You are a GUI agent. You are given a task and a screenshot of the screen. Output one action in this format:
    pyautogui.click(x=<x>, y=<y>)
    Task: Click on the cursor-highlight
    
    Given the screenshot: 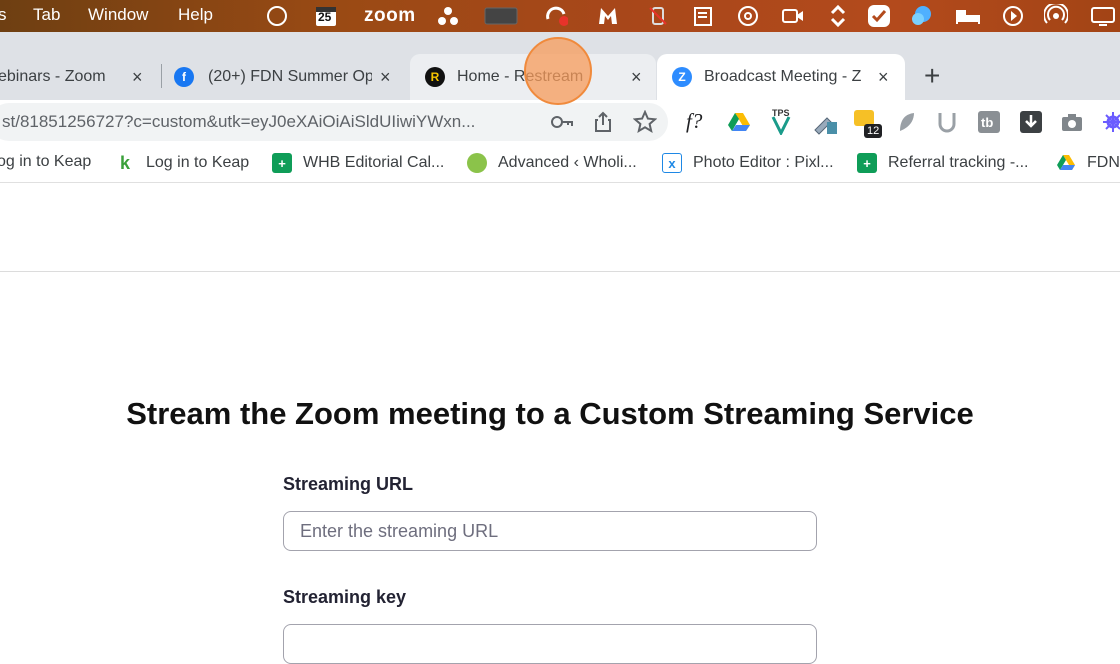 What is the action you would take?
    pyautogui.click(x=558, y=71)
    